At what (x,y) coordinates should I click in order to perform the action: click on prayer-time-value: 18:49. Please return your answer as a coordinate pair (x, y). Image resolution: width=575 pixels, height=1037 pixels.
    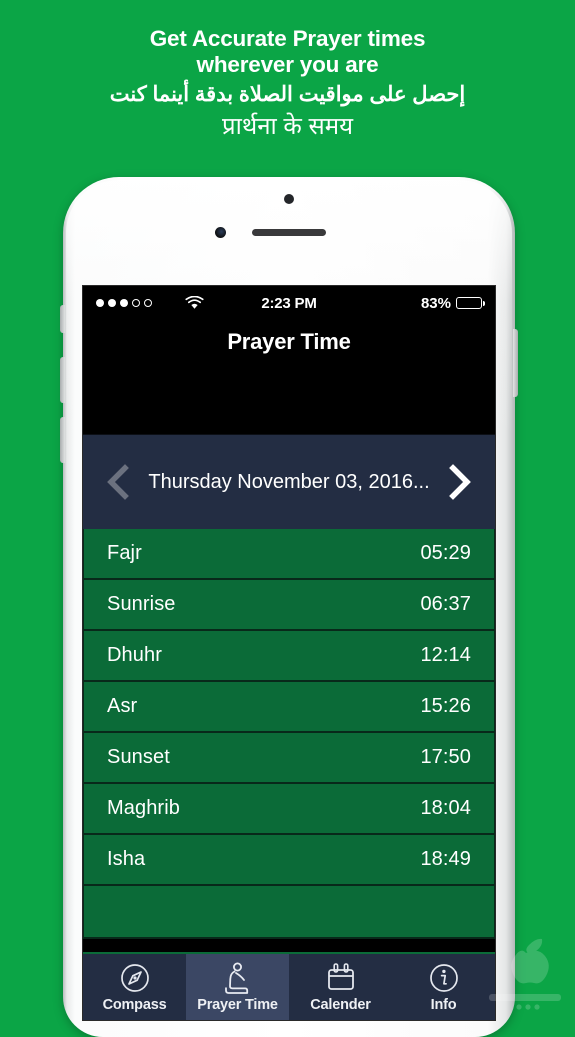
    Looking at the image, I should click on (445, 859).